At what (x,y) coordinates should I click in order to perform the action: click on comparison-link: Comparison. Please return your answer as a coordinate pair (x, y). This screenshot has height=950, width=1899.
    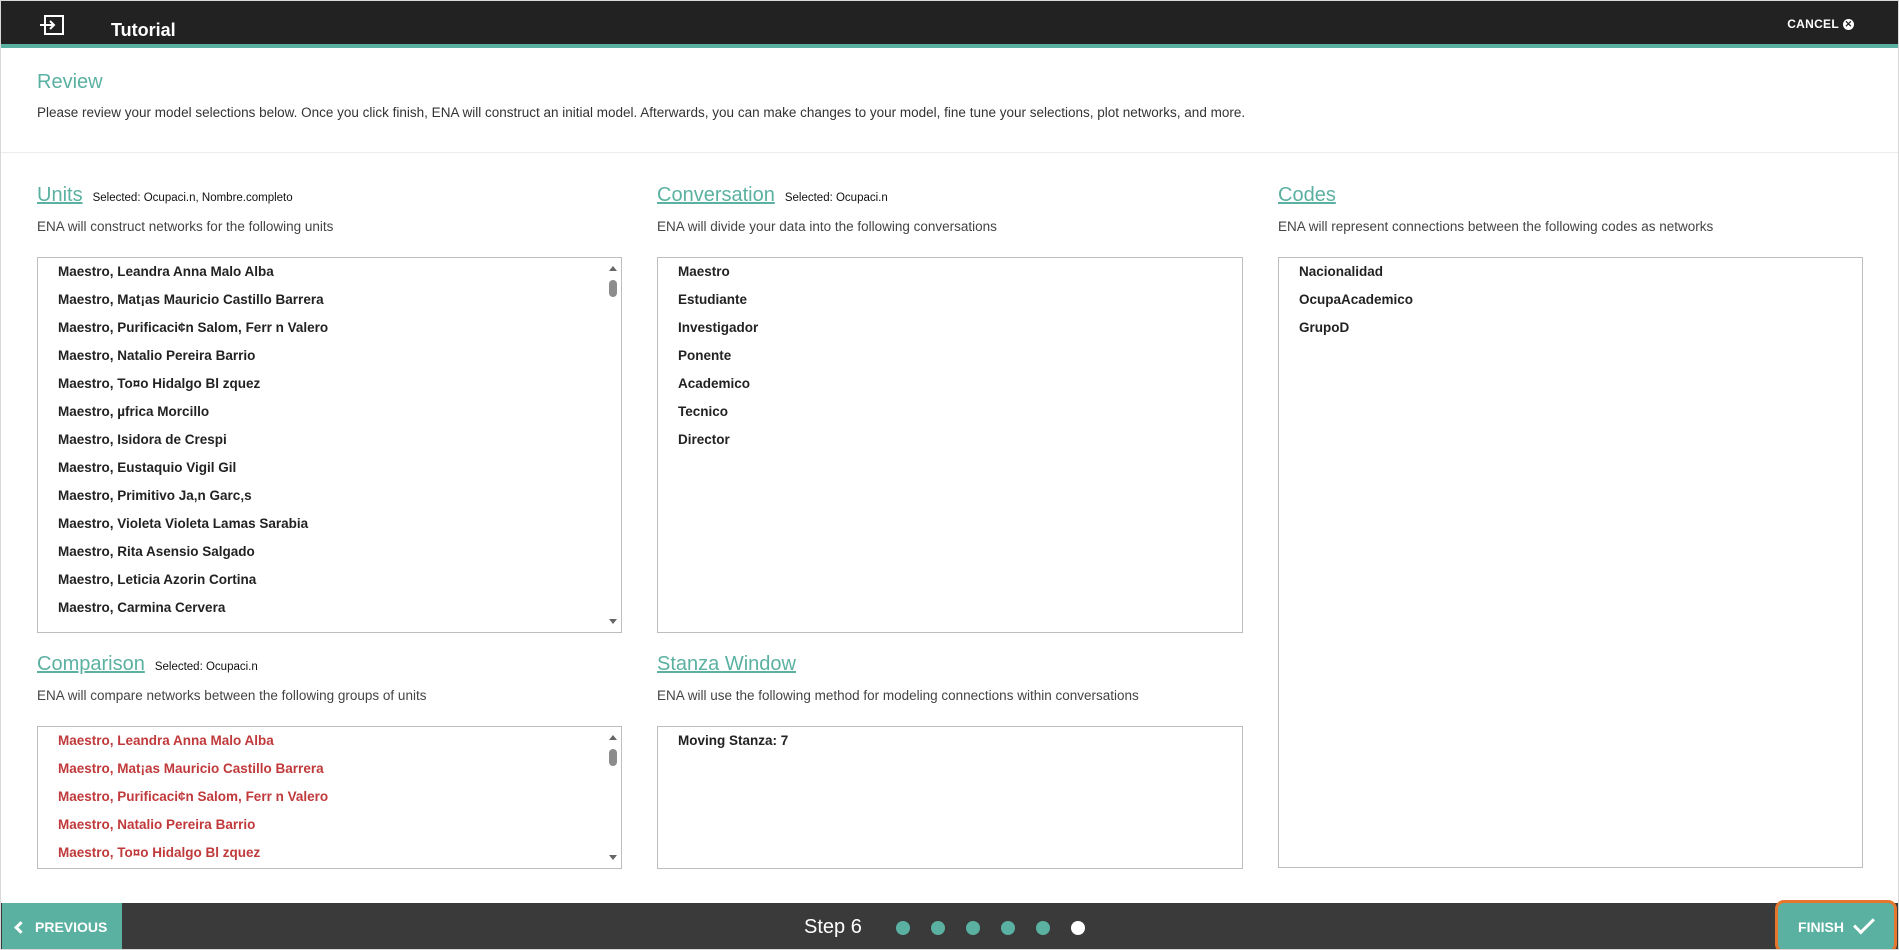
    Looking at the image, I should click on (91, 664).